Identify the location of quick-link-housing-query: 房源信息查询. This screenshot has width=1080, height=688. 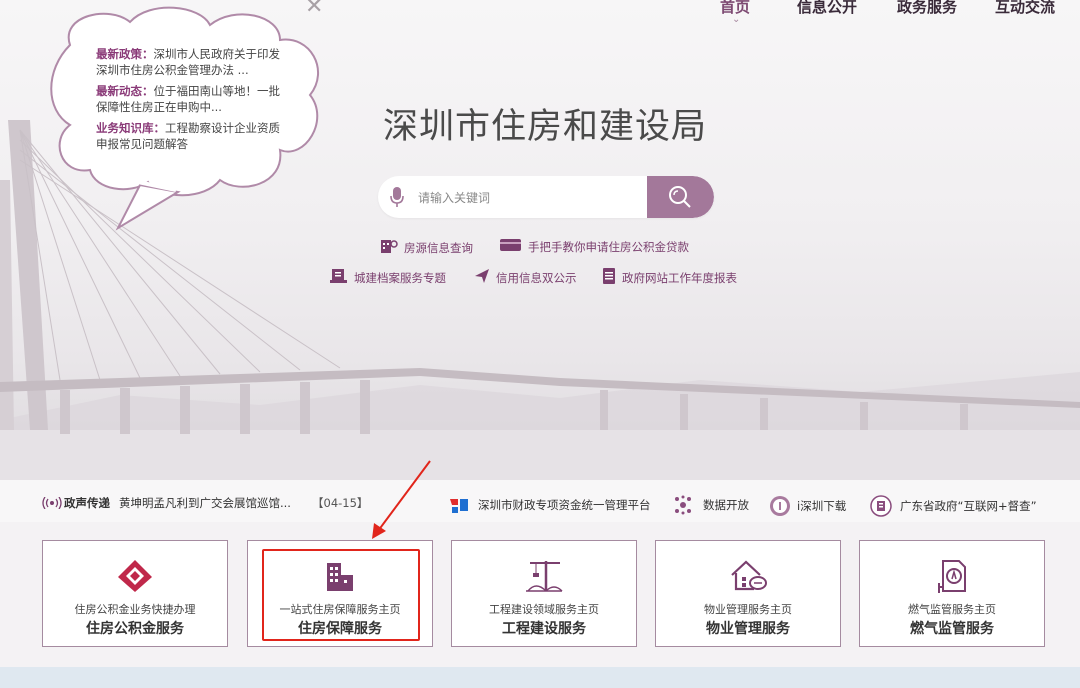
(426, 247).